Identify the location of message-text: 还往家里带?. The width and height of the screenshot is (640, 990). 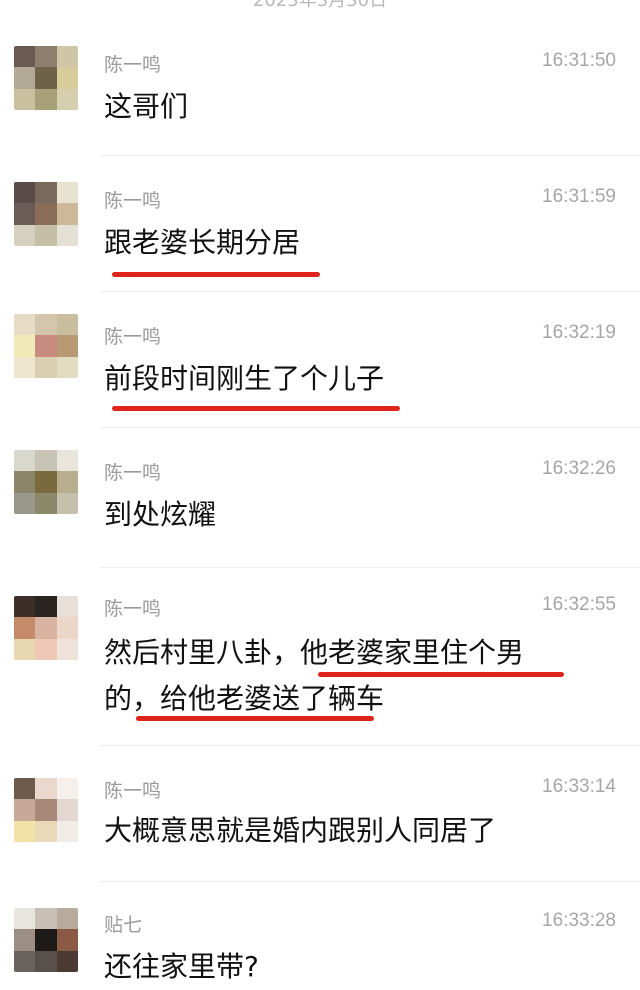
(344, 967).